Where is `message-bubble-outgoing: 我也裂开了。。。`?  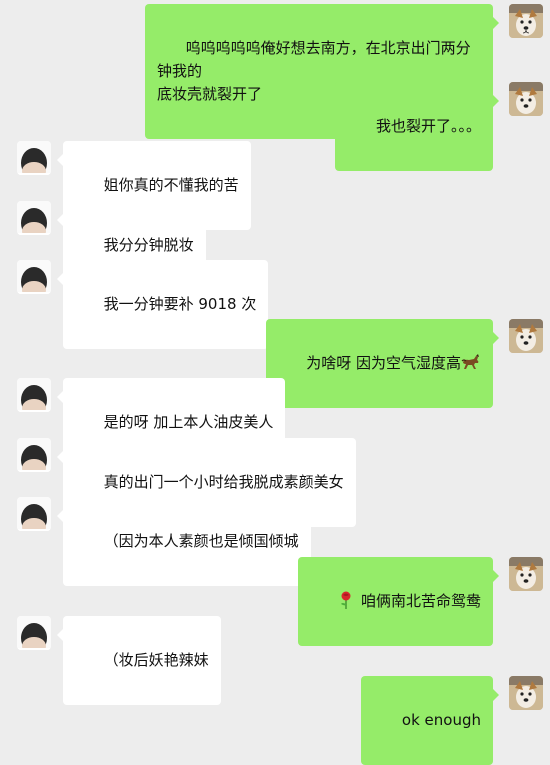 message-bubble-outgoing: 我也裂开了。。。 is located at coordinates (417, 126).